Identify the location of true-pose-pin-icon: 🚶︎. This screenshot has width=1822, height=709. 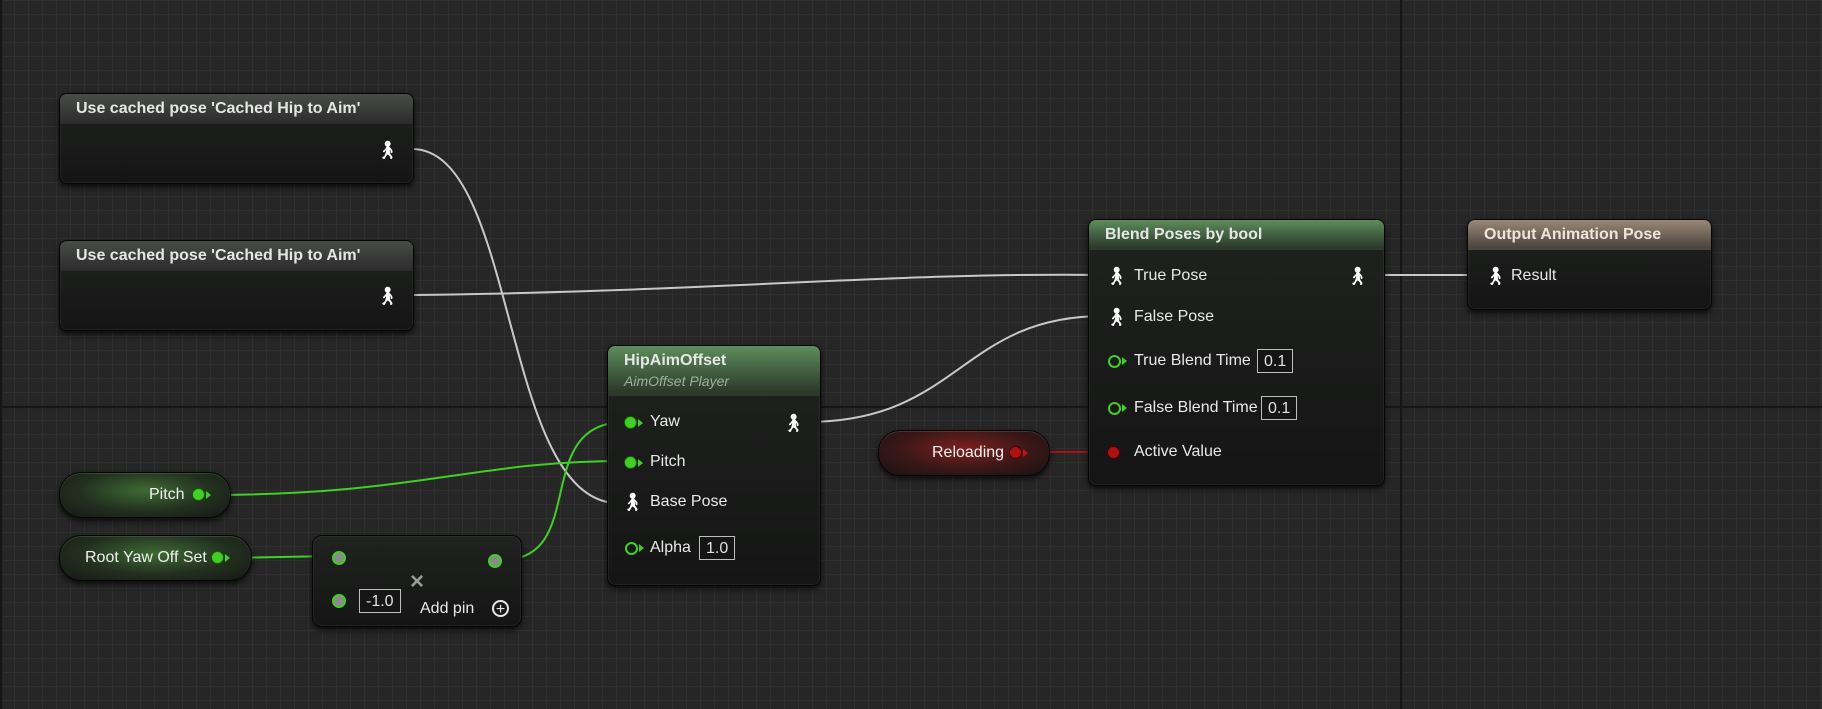
(1116, 276).